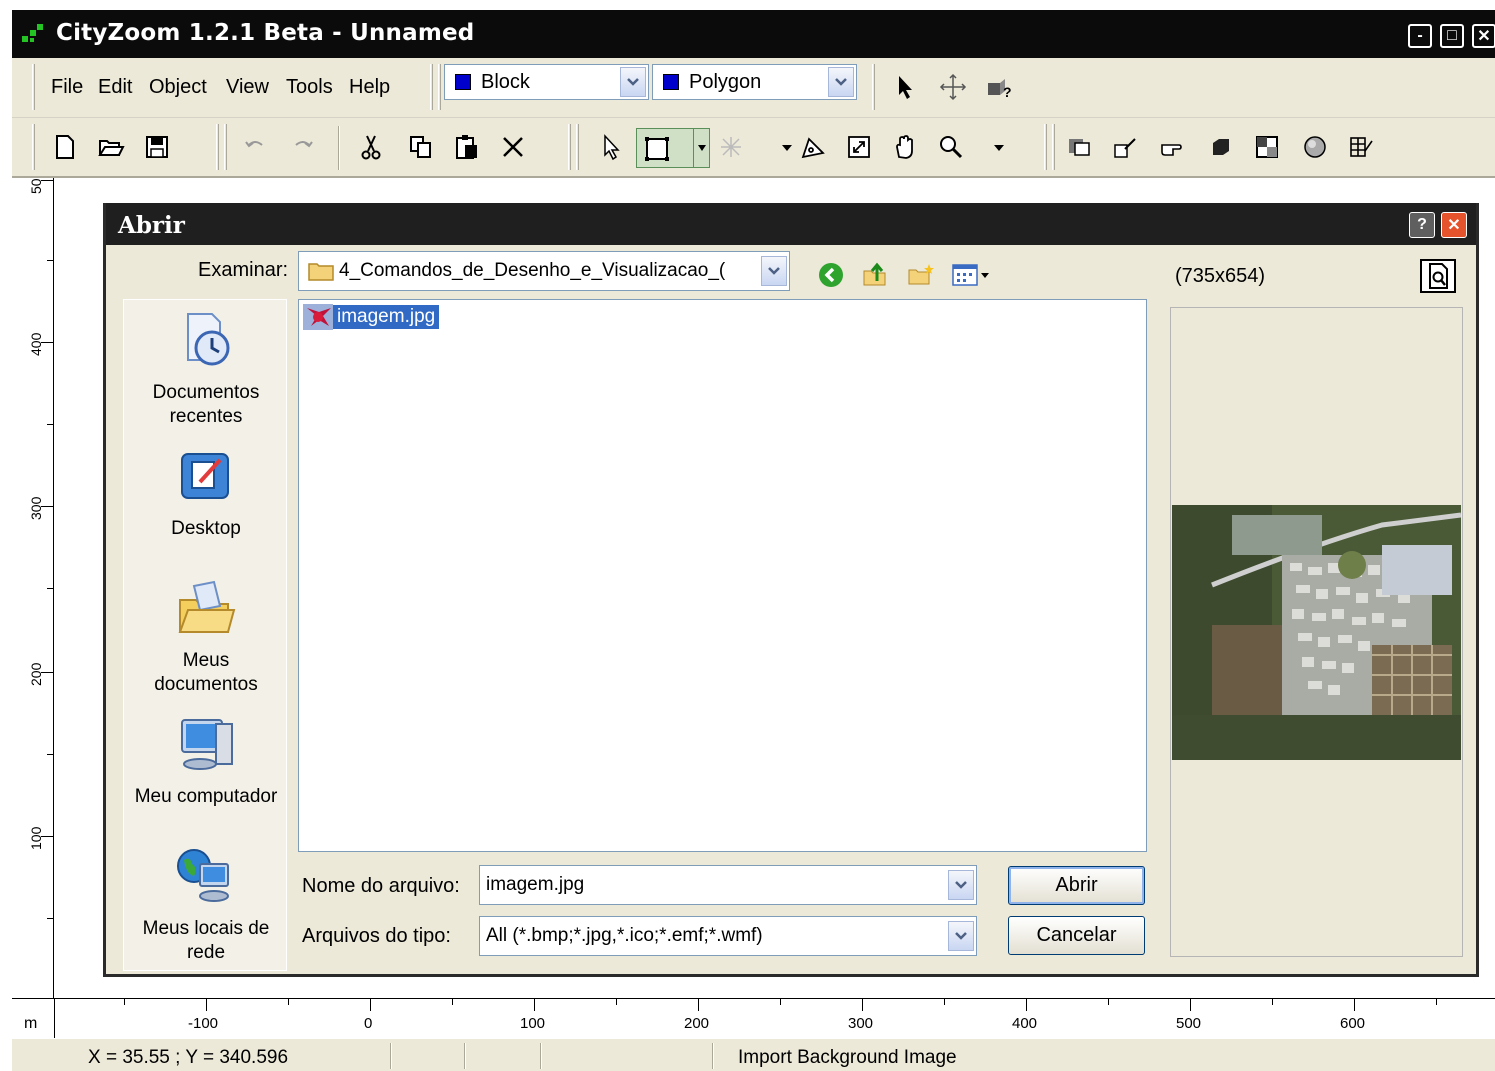  What do you see at coordinates (381, 886) in the screenshot?
I see `filename-label: Nome do arquivo:` at bounding box center [381, 886].